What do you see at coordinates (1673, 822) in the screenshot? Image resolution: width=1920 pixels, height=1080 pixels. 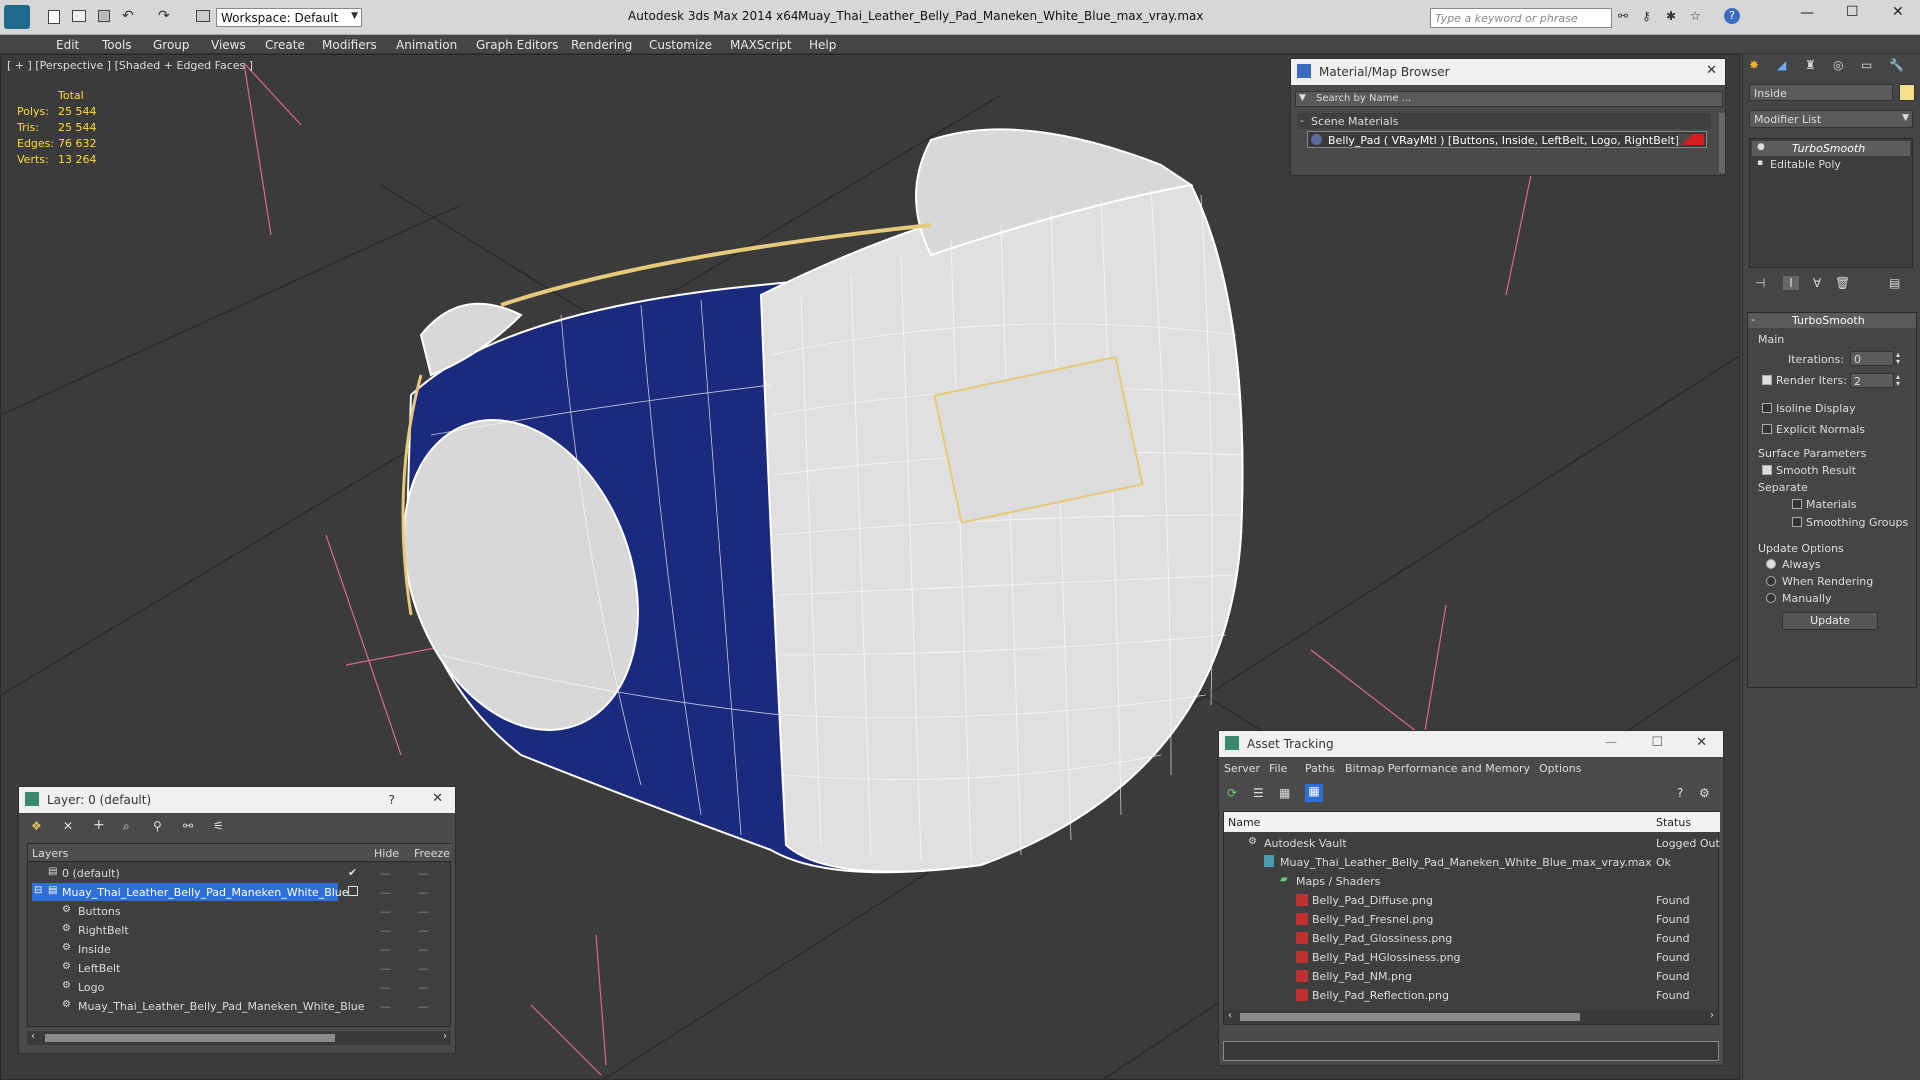 I see `col-status: Status` at bounding box center [1673, 822].